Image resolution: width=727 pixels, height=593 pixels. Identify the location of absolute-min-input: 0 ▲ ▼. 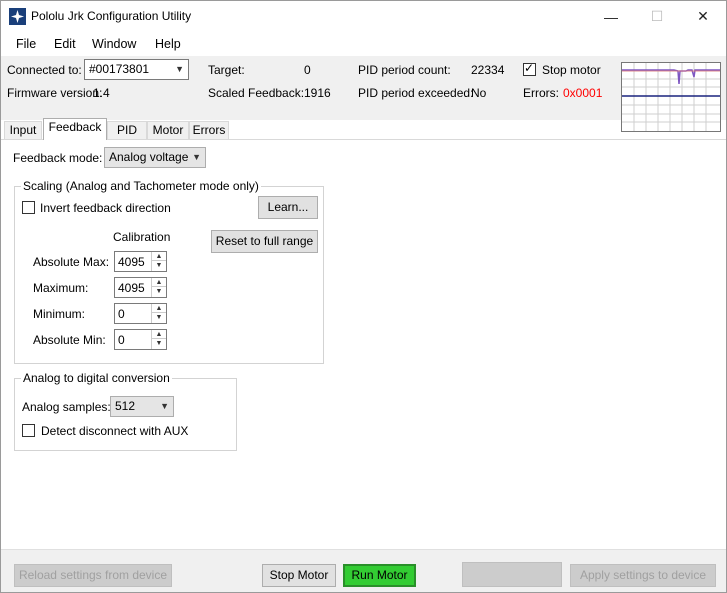
(140, 339).